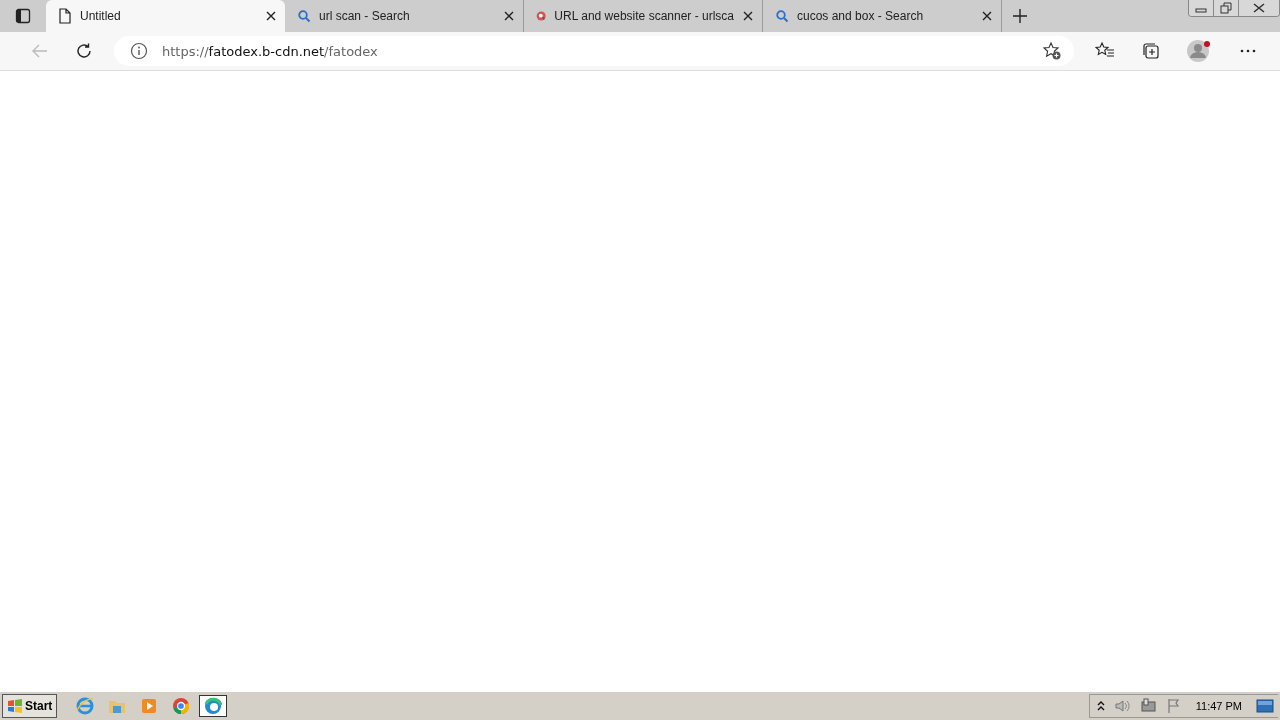 Image resolution: width=1280 pixels, height=720 pixels. What do you see at coordinates (117, 706) in the screenshot?
I see `folder-icon` at bounding box center [117, 706].